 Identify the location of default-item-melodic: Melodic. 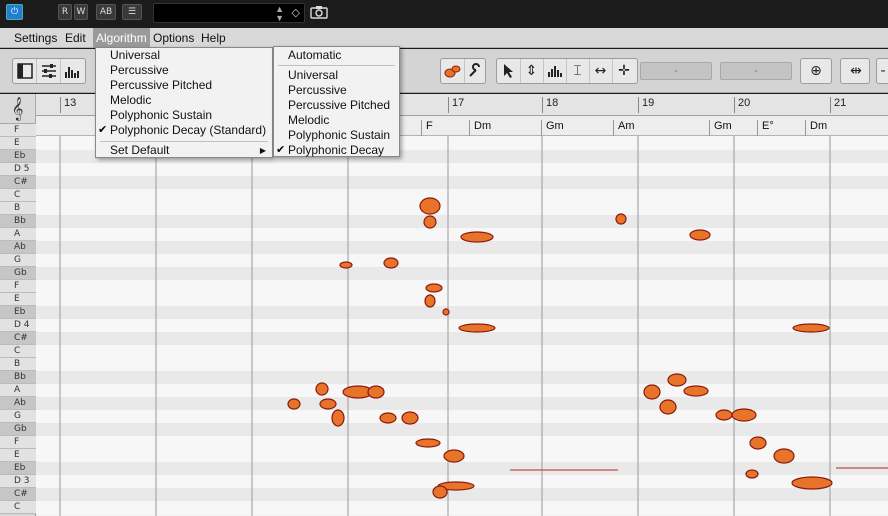
(336, 120).